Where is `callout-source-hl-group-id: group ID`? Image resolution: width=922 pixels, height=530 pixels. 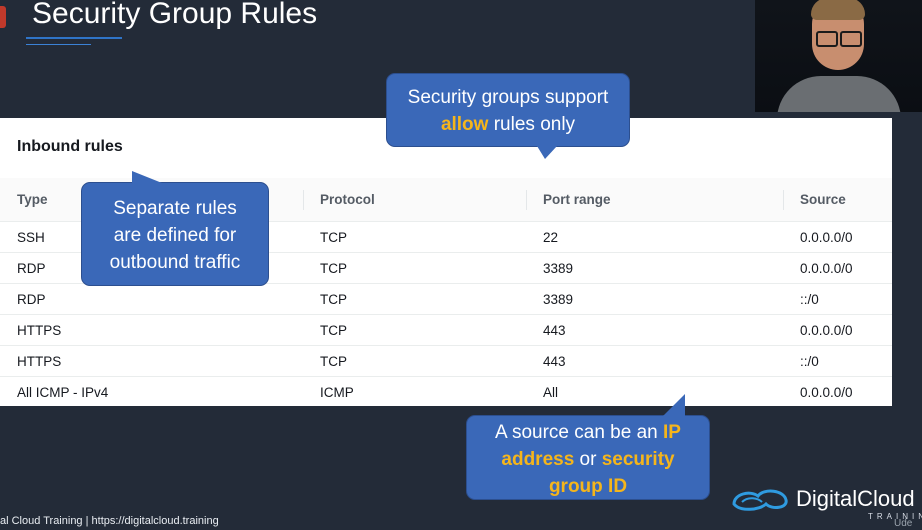
callout-source-hl-group-id: group ID is located at coordinates (588, 486).